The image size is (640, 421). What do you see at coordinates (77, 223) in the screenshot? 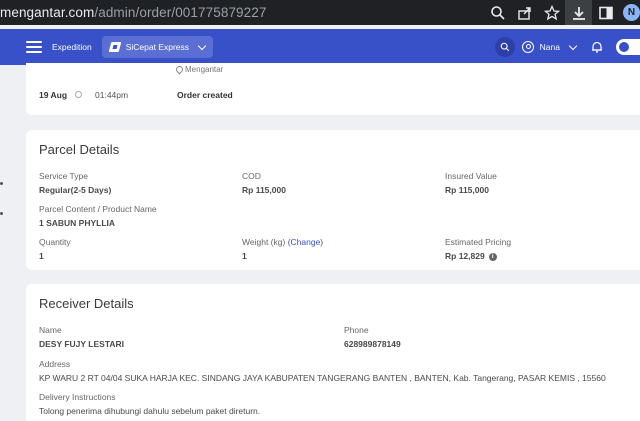
I see `content-value: 1 SABUN PHYLLIA` at bounding box center [77, 223].